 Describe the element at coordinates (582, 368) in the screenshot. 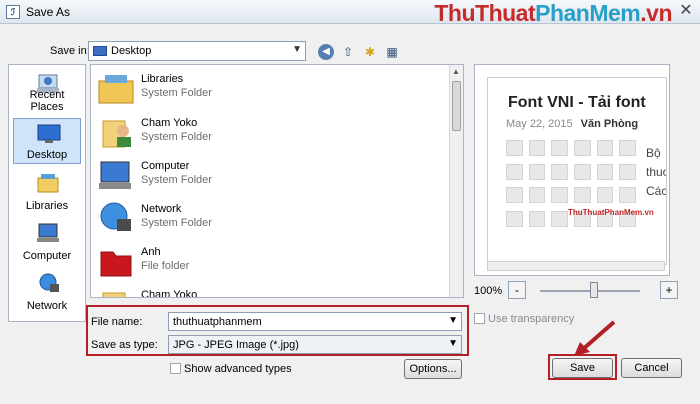

I see `save-button: Save` at that location.